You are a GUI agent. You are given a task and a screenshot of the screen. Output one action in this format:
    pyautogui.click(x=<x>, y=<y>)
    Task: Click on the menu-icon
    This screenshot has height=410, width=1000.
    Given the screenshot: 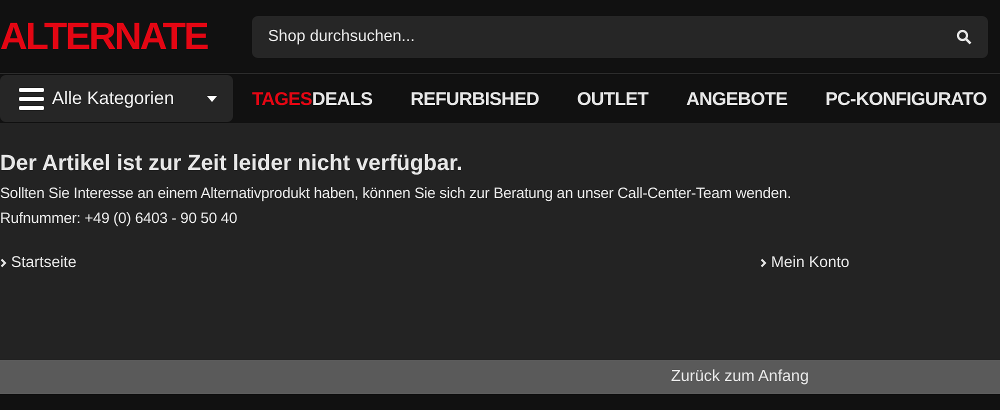 What is the action you would take?
    pyautogui.click(x=31, y=98)
    